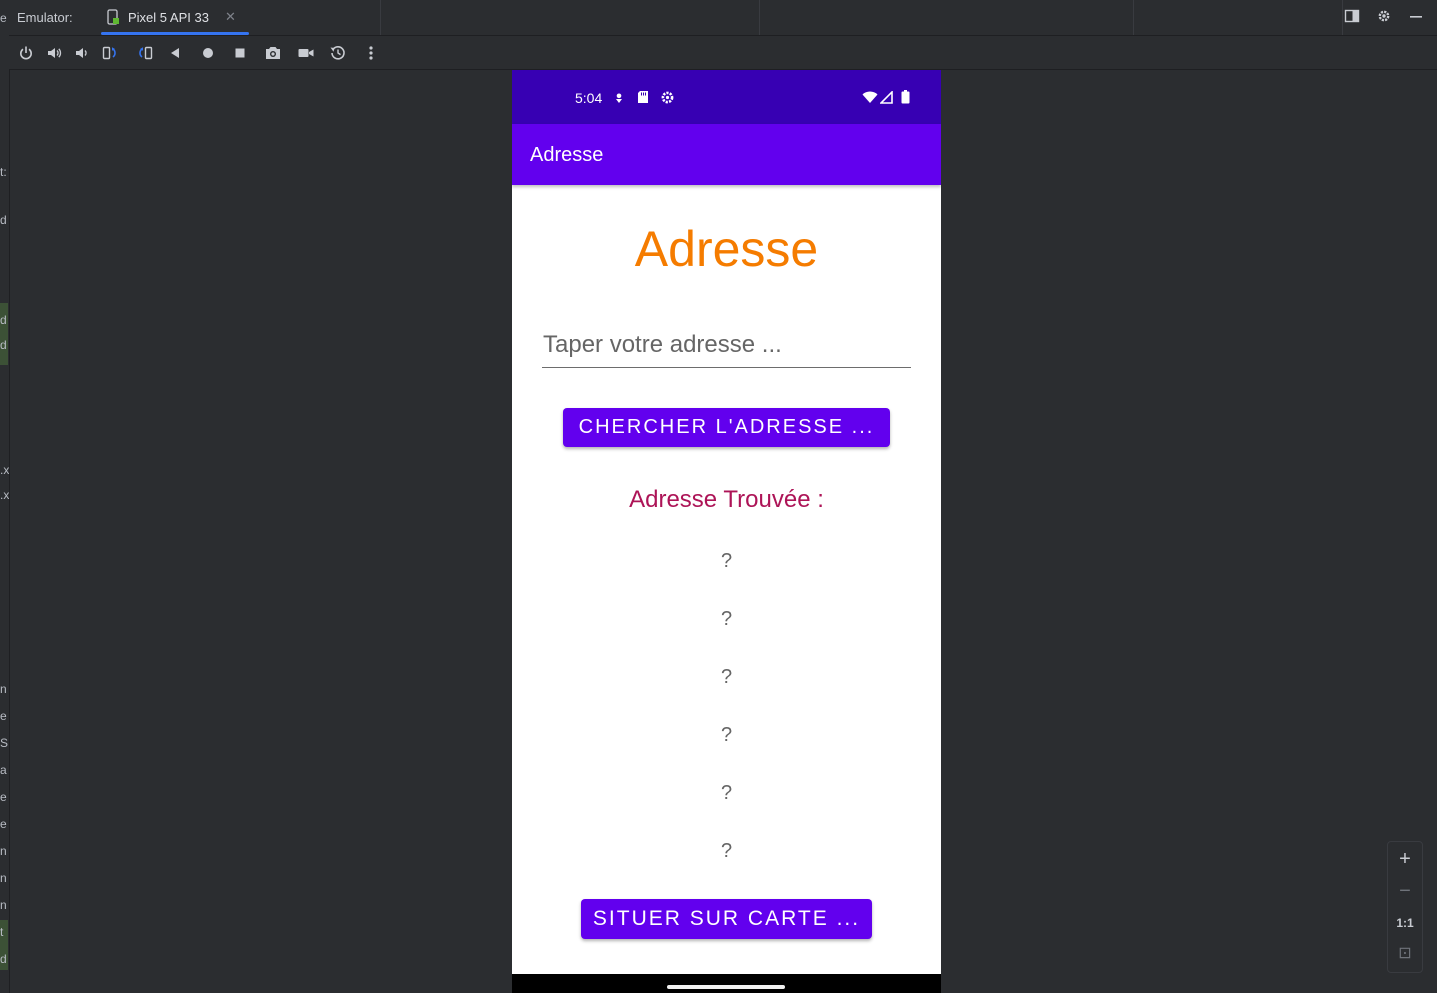 This screenshot has height=993, width=1437. What do you see at coordinates (168, 17) in the screenshot?
I see `device-tab-label: Pixel 5 API 33` at bounding box center [168, 17].